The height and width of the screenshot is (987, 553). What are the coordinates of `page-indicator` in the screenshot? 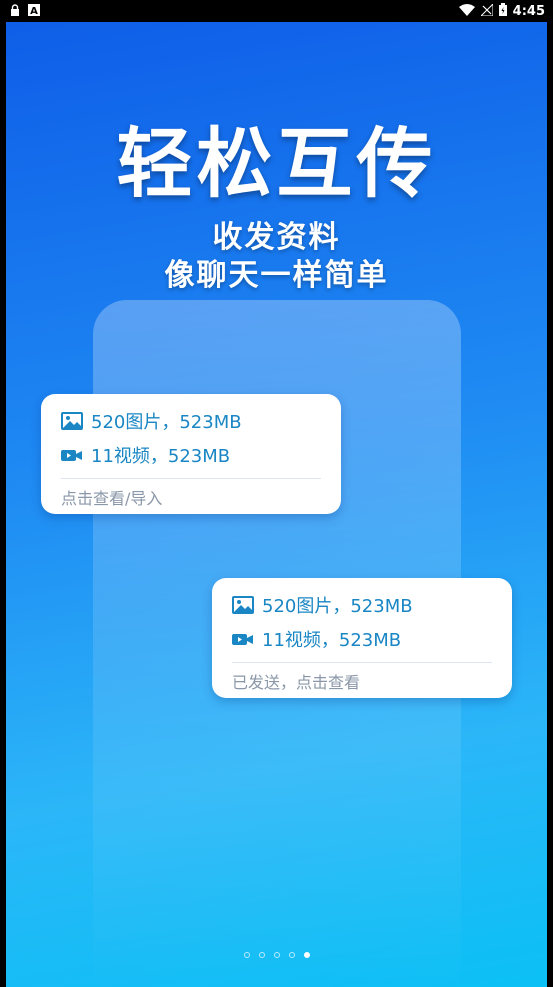 It's located at (276, 955).